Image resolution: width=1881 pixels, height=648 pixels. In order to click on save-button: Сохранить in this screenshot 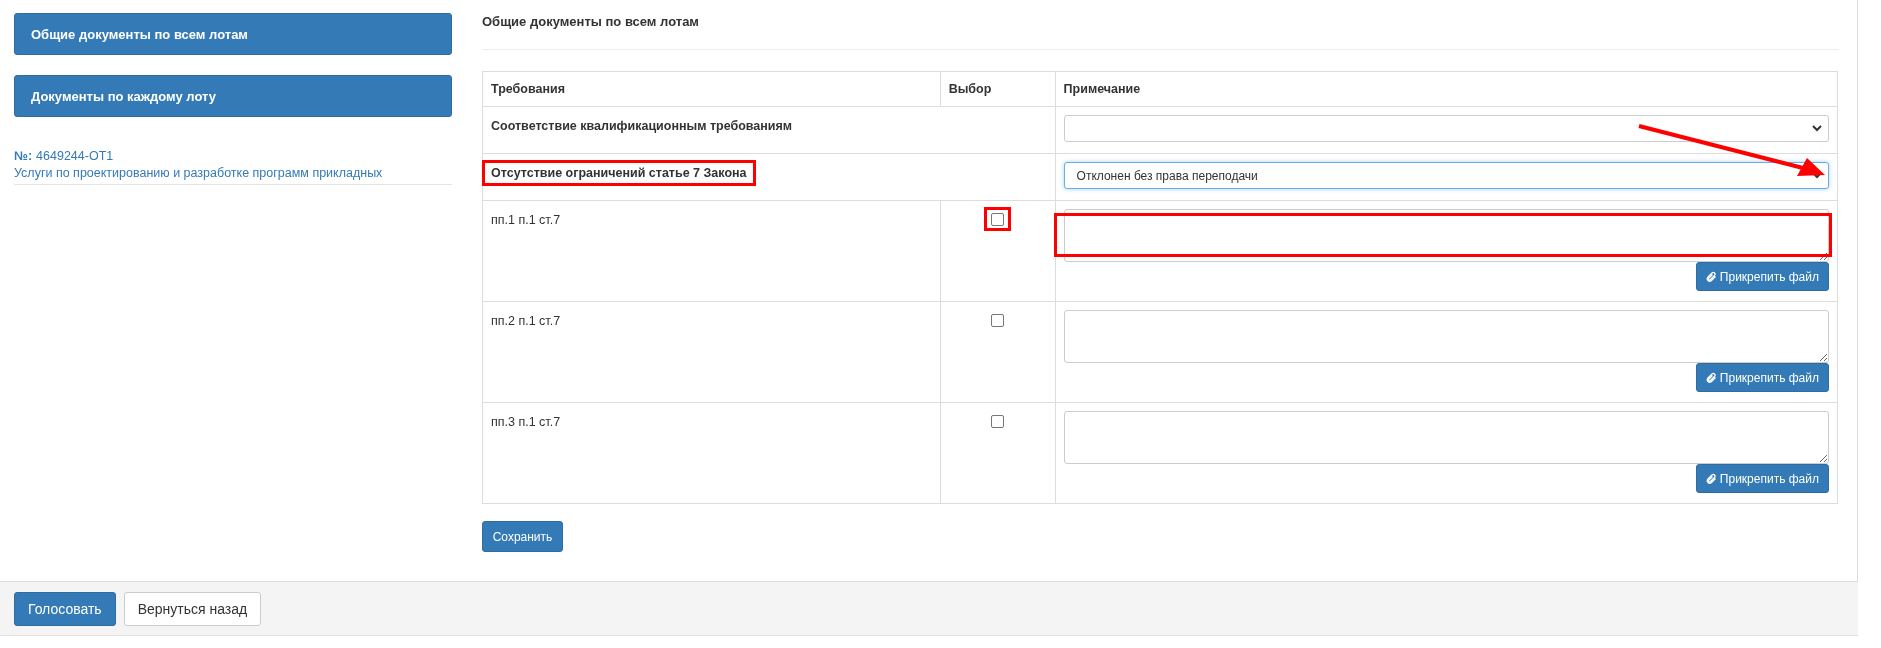, I will do `click(522, 536)`.